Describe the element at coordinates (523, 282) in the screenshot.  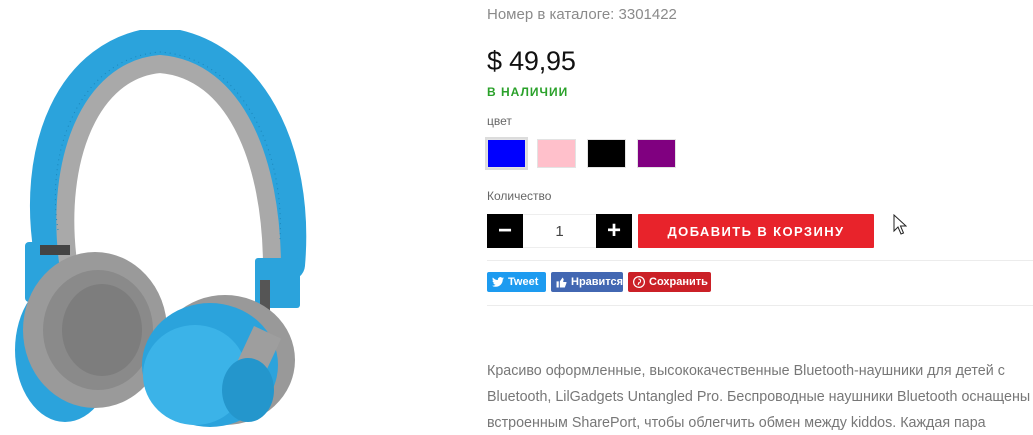
I see `tweet-label: Tweet` at that location.